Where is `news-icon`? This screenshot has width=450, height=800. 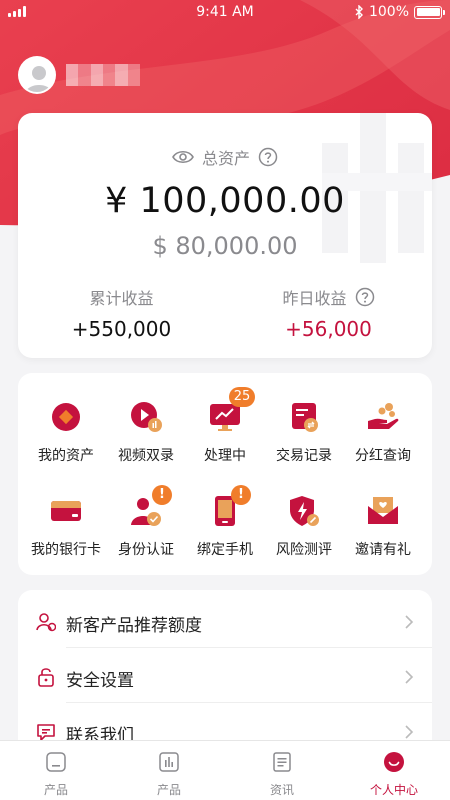
news-icon is located at coordinates (282, 762).